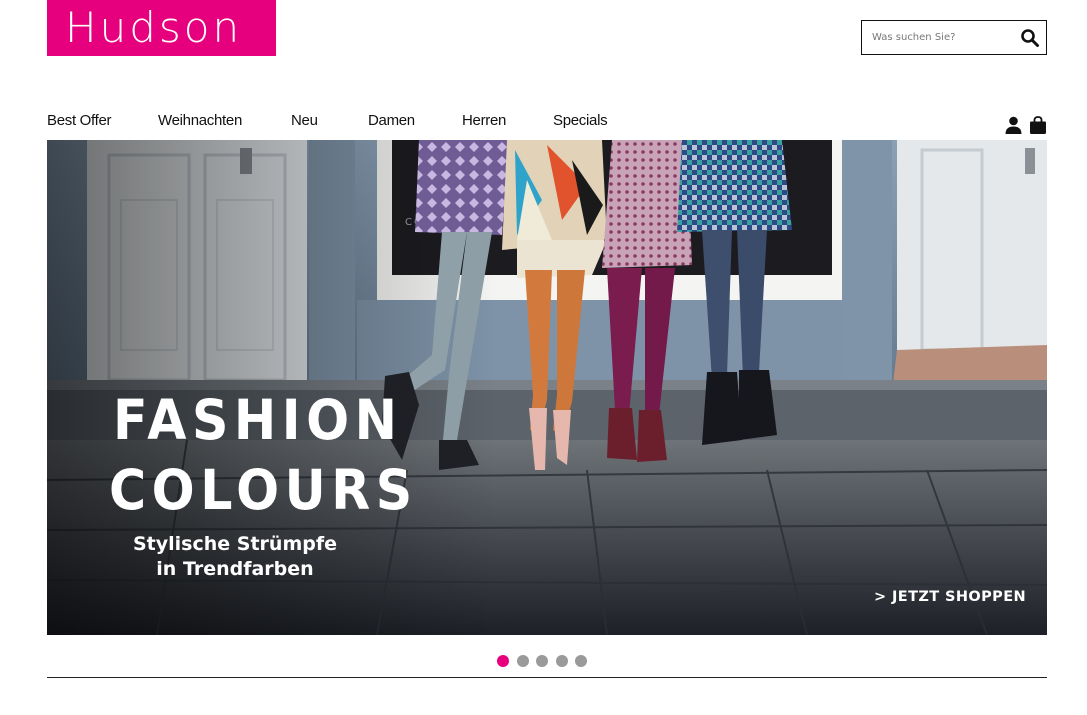 Image resolution: width=1087 pixels, height=715 pixels. Describe the element at coordinates (547, 677) in the screenshot. I see `divider` at that location.